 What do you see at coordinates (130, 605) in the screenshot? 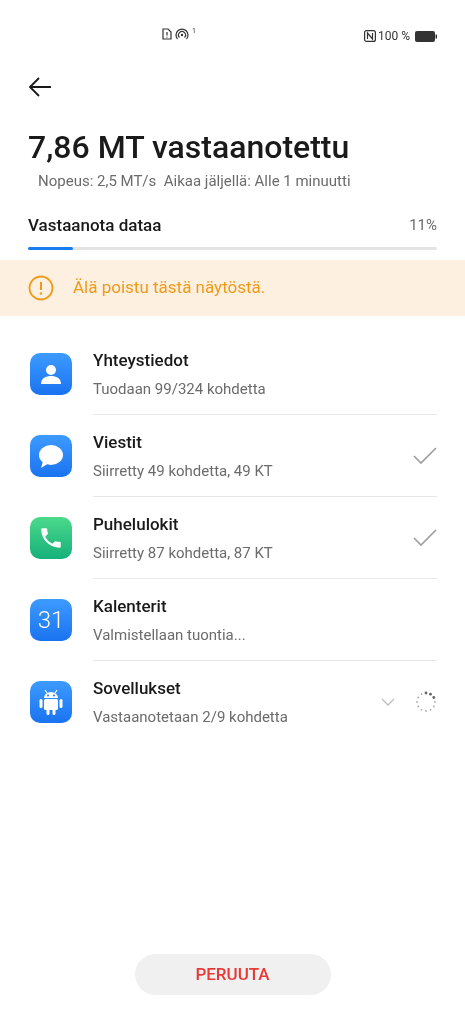
I see `category-title: Kalenterit` at bounding box center [130, 605].